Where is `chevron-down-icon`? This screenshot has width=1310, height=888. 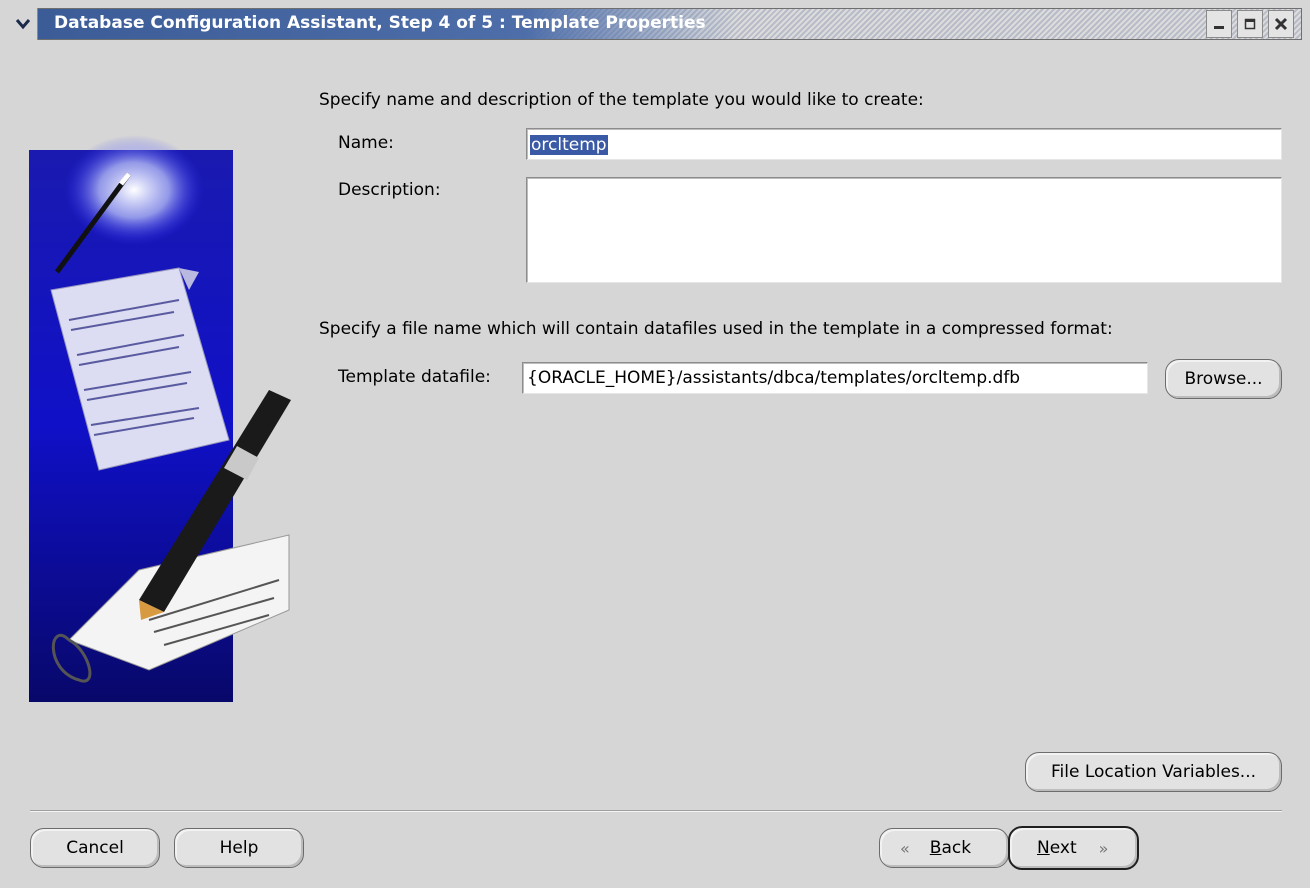
chevron-down-icon is located at coordinates (22, 24).